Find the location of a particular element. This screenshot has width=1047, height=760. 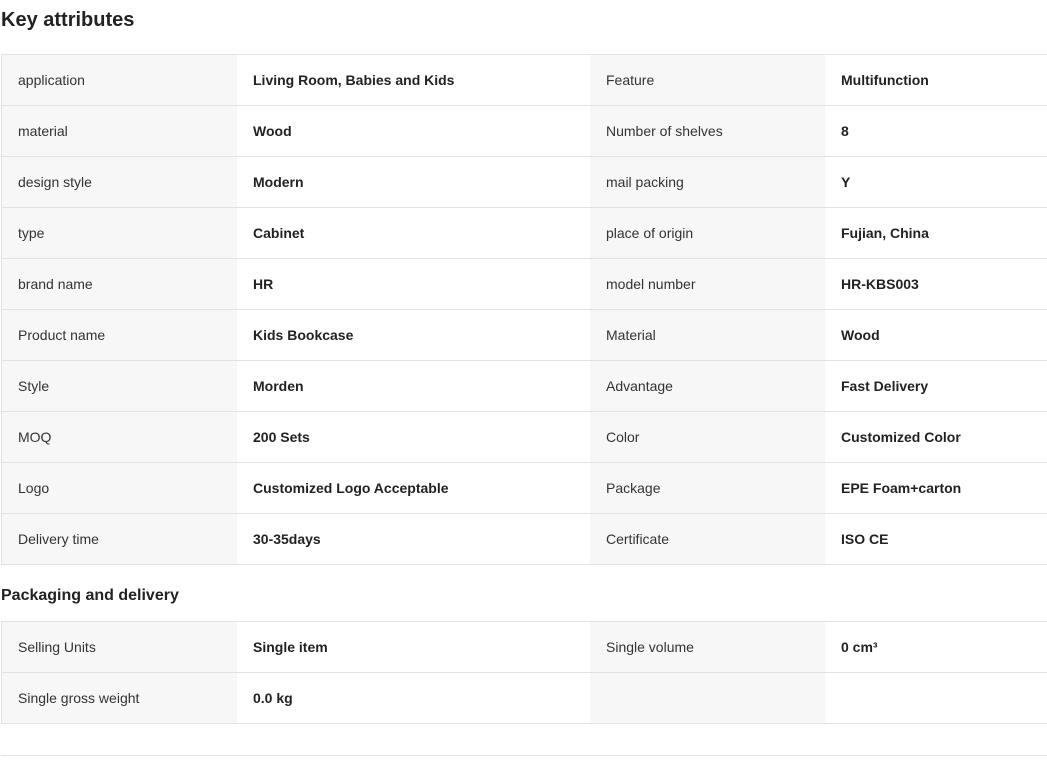

attribute-label is located at coordinates (707, 698).